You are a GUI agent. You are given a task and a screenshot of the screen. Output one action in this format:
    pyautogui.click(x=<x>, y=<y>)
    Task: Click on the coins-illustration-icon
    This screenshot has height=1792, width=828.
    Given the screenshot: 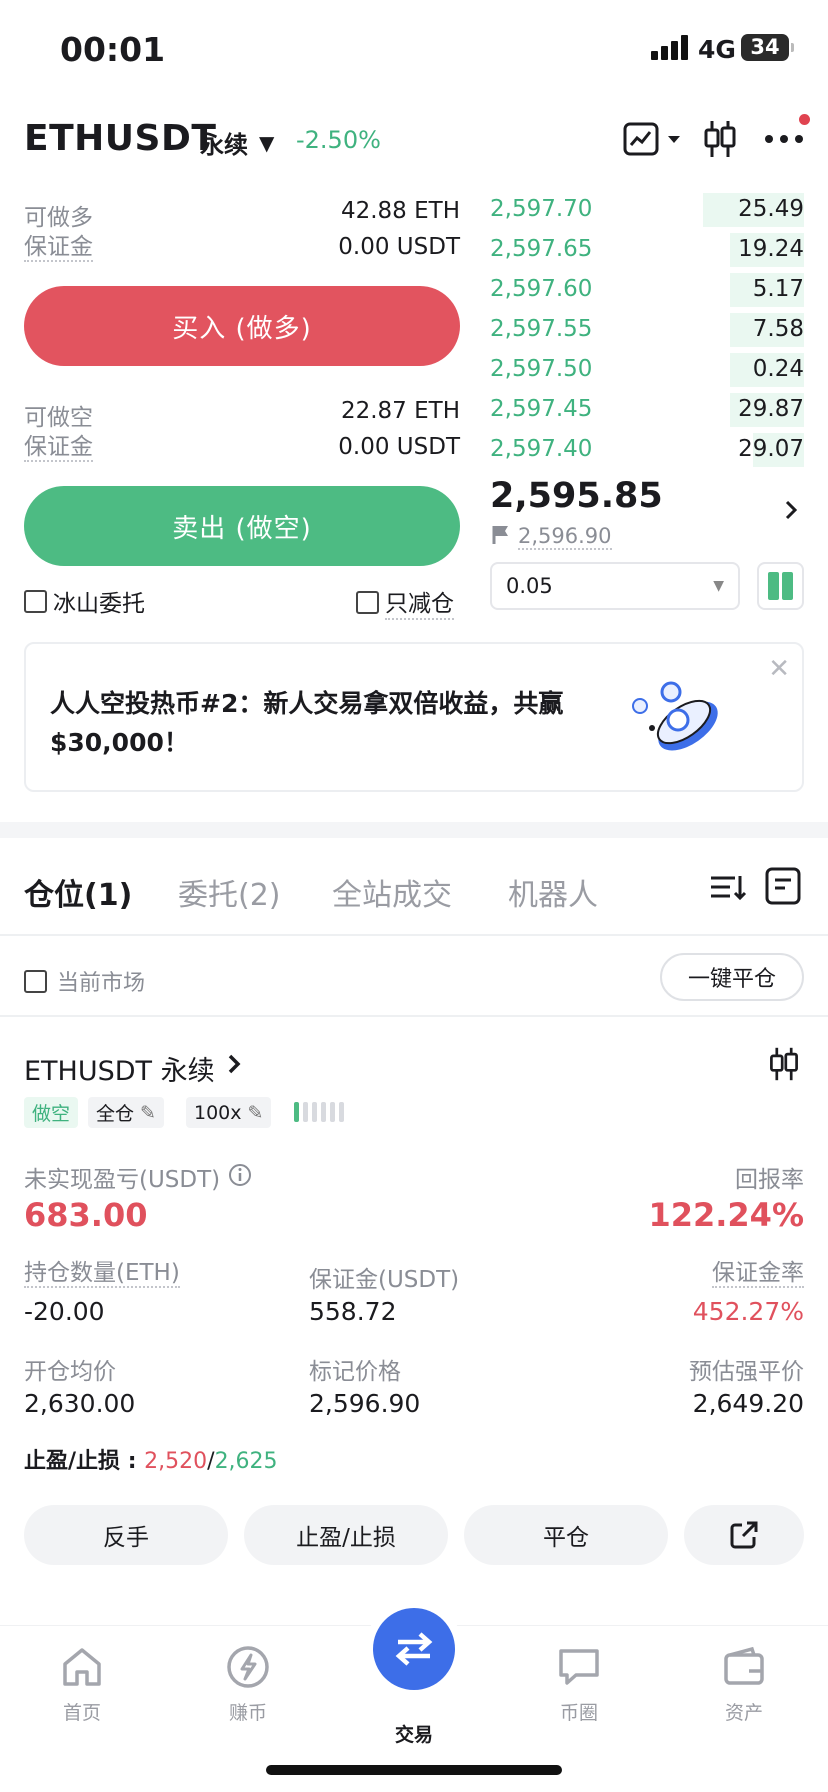 What is the action you would take?
    pyautogui.click(x=686, y=723)
    